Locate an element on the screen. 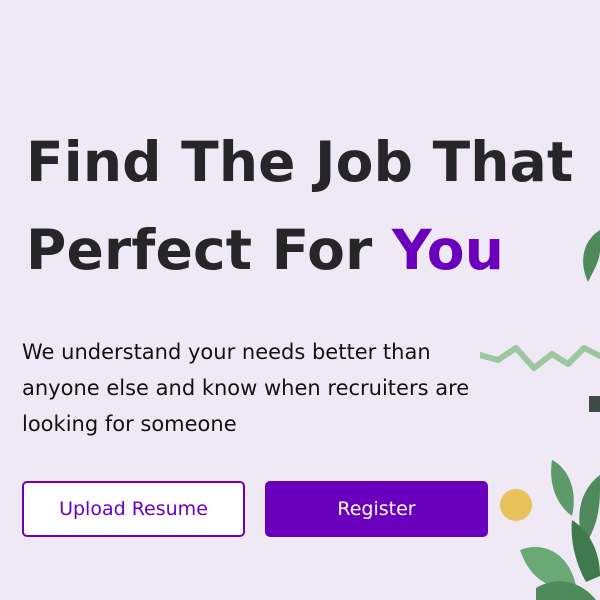 The height and width of the screenshot is (600, 600). leaf-plant-icon is located at coordinates (591, 256).